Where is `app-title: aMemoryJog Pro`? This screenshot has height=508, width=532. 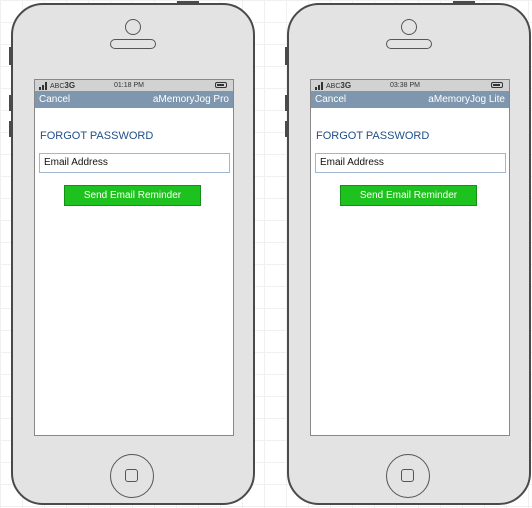 app-title: aMemoryJog Pro is located at coordinates (190, 99).